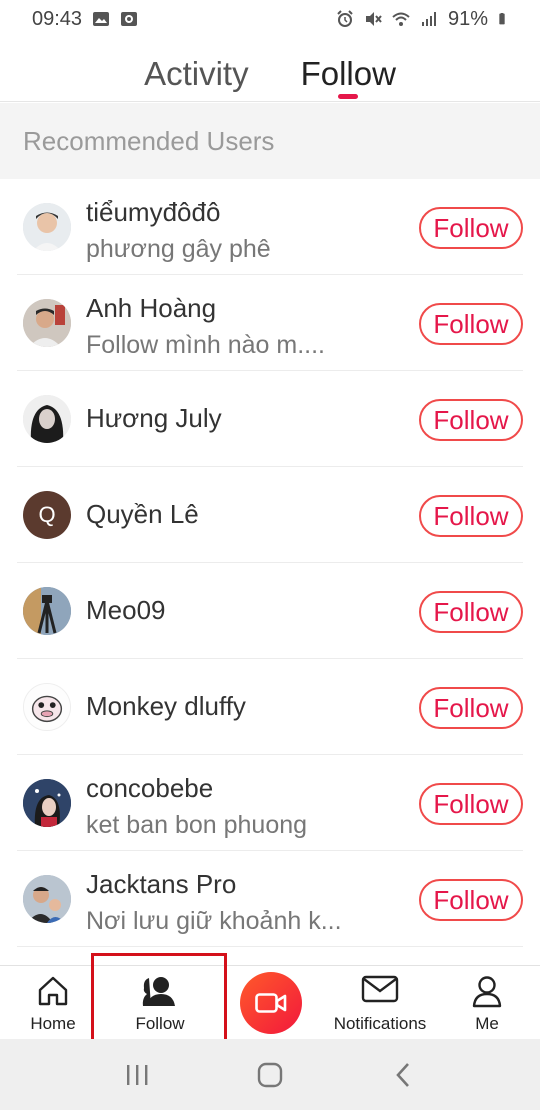 This screenshot has height=1110, width=540. I want to click on mail-icon, so click(380, 989).